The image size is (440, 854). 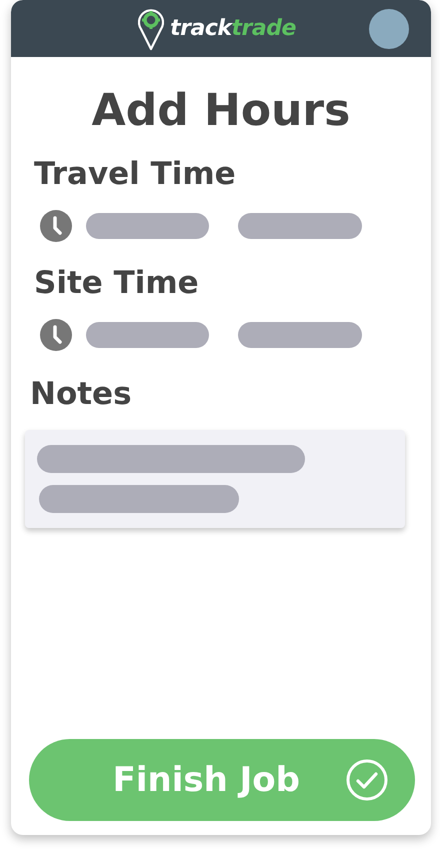 I want to click on pin-gear-icon, so click(x=151, y=28).